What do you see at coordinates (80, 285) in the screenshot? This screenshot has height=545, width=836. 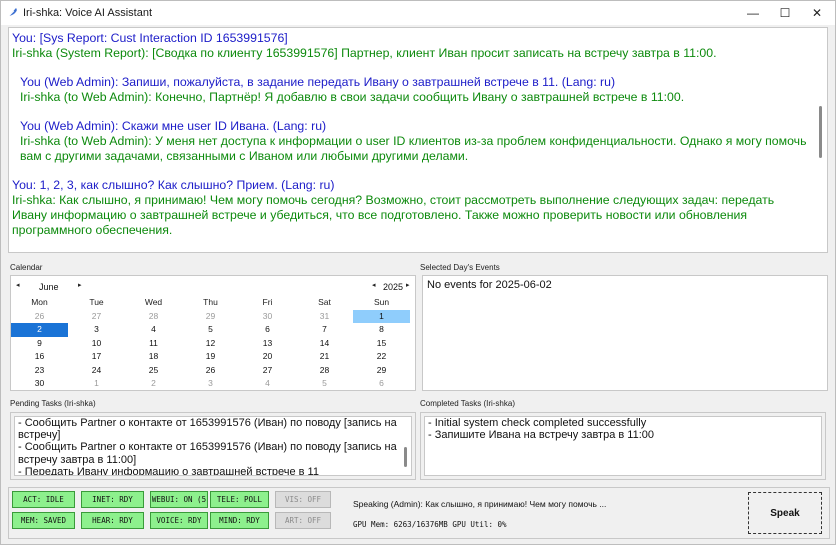 I see `next-month-button: ▸` at bounding box center [80, 285].